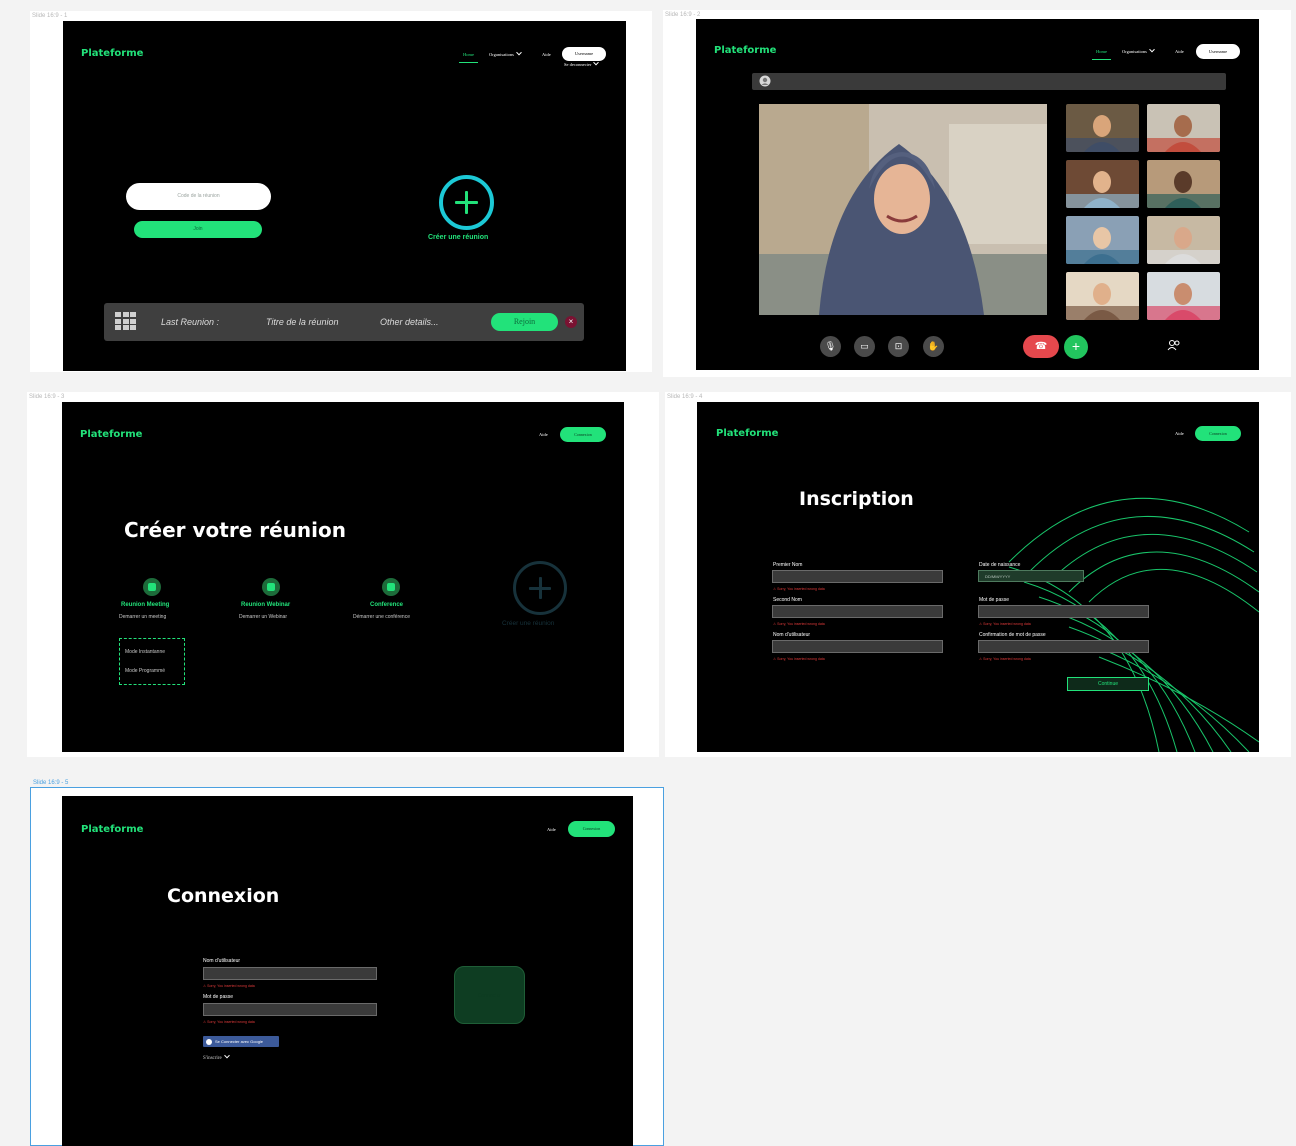  Describe the element at coordinates (685, 397) in the screenshot. I see `slide-label: Slide 16:9 - 4` at that location.